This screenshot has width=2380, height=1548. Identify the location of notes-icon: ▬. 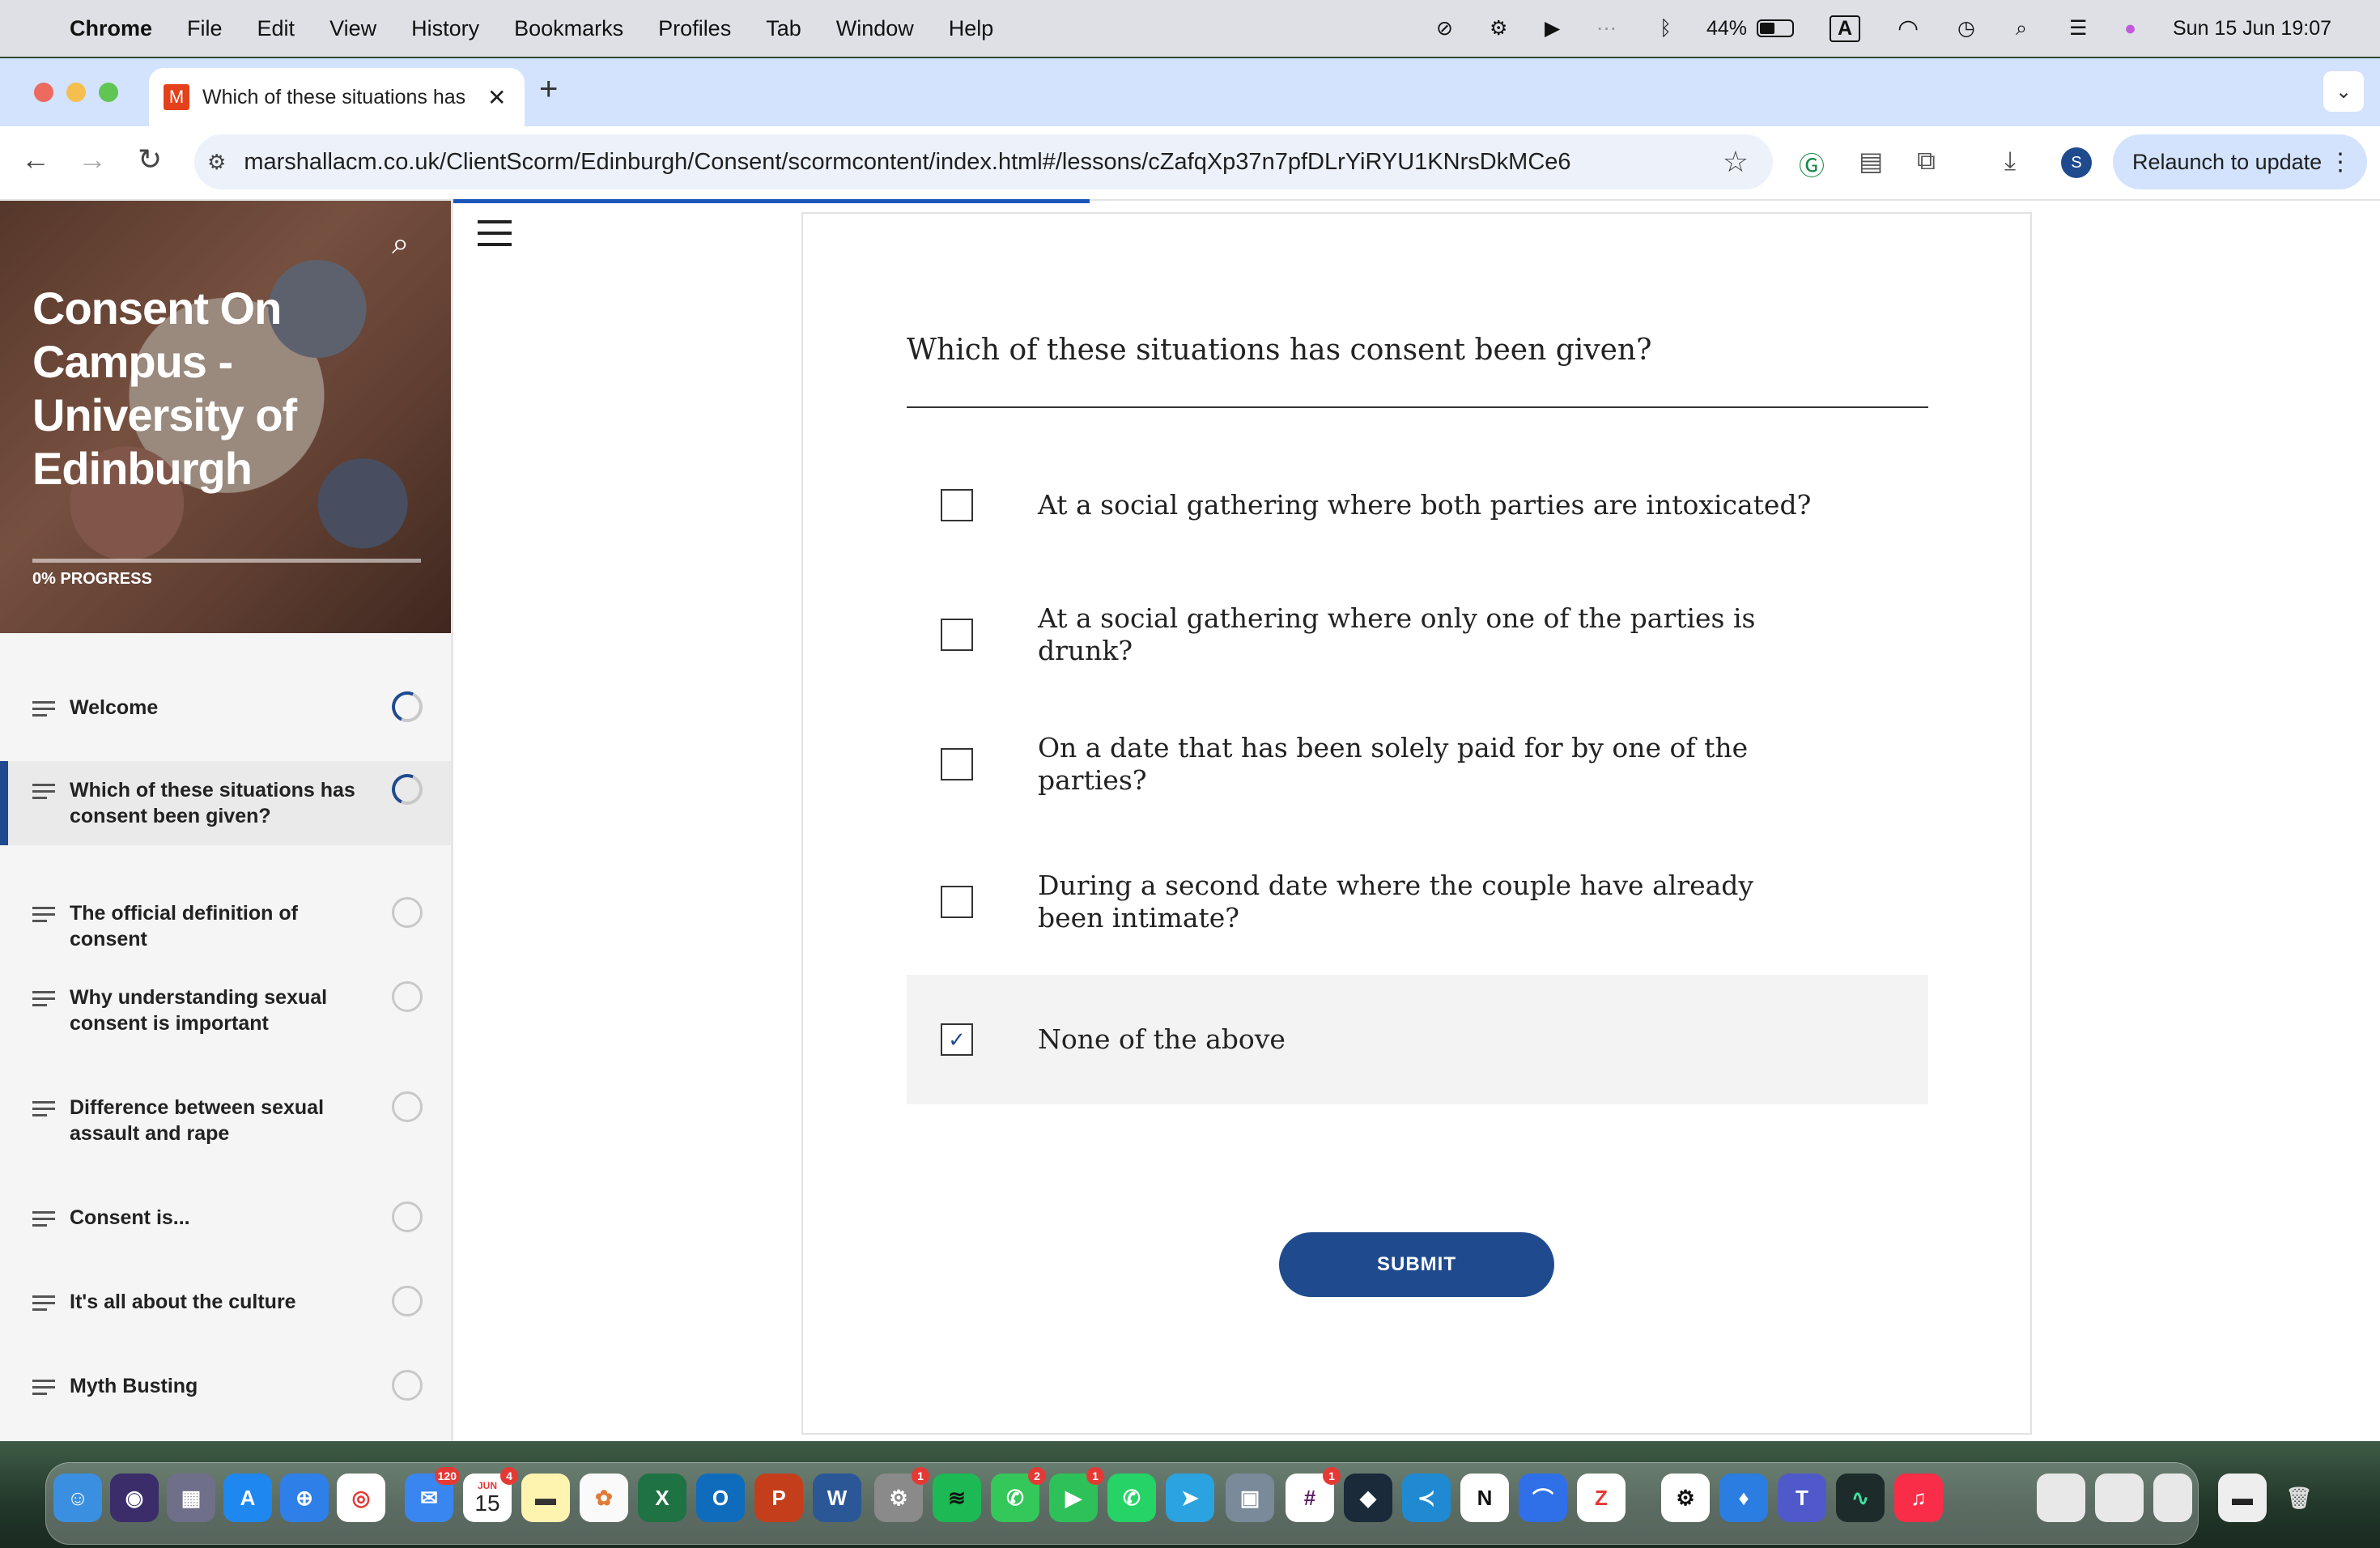
(545, 1498).